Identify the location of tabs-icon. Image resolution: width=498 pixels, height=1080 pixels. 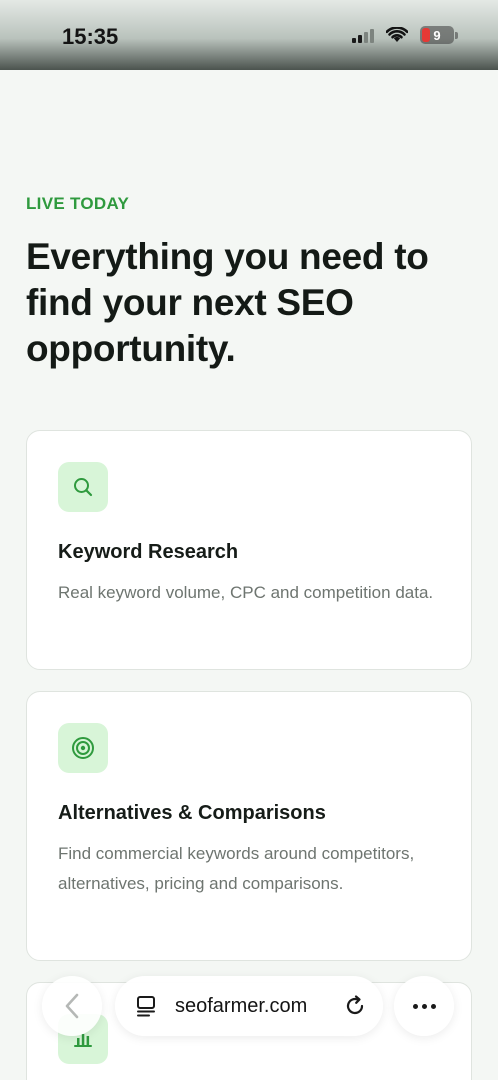
(146, 1006).